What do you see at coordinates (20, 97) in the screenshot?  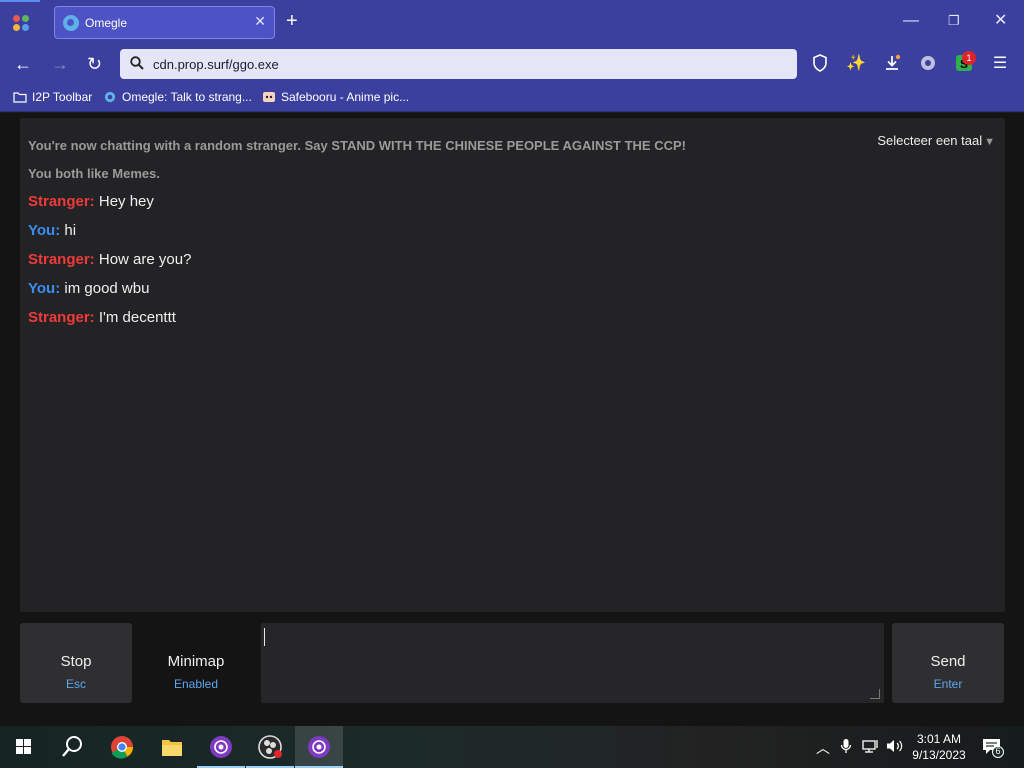 I see `folder-icon` at bounding box center [20, 97].